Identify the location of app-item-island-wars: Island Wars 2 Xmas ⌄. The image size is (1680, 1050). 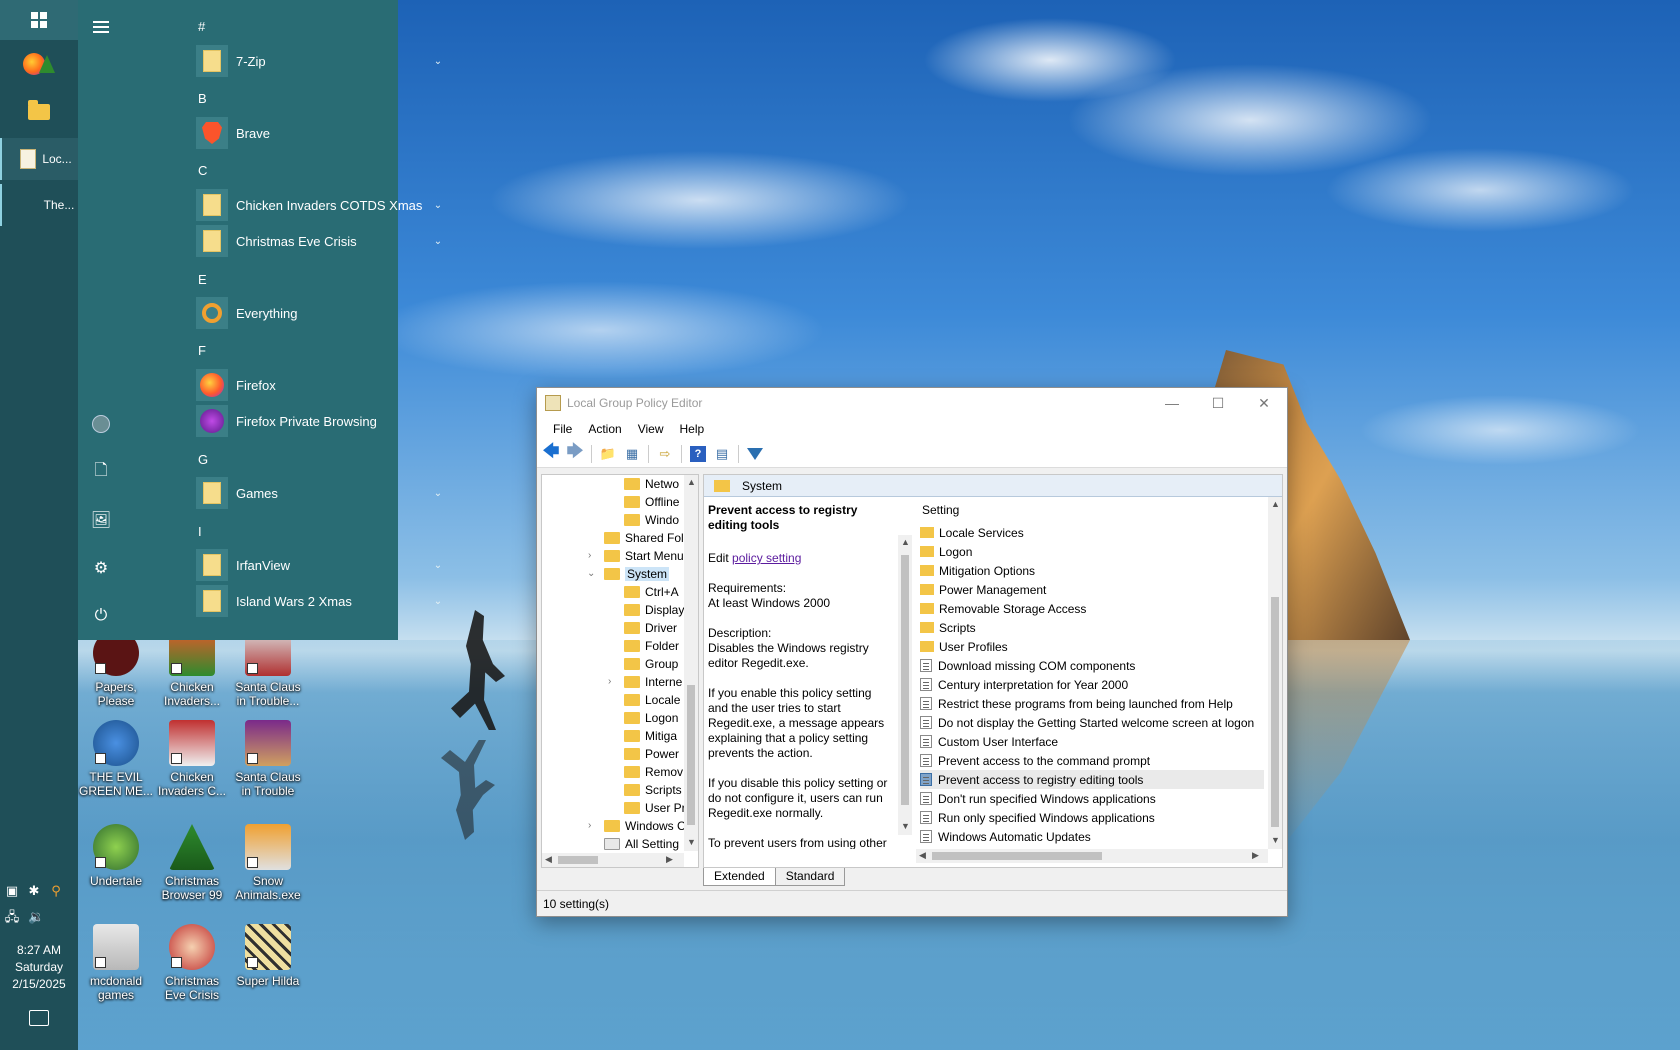
(321, 601).